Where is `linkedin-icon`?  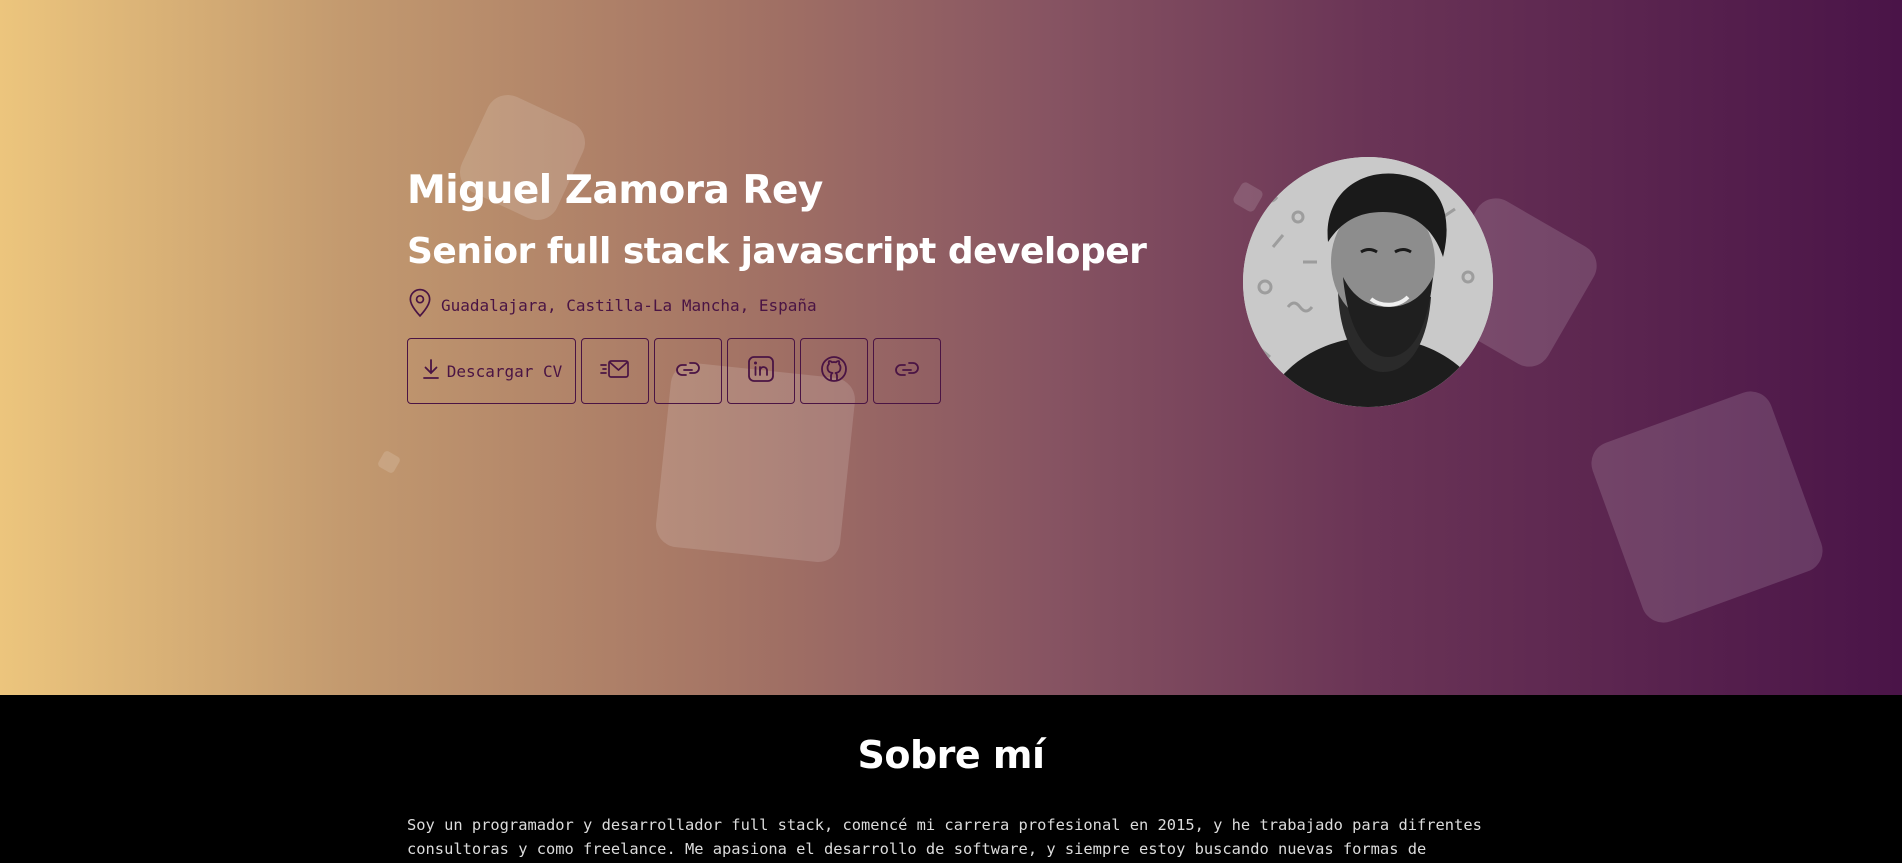
linkedin-icon is located at coordinates (761, 371).